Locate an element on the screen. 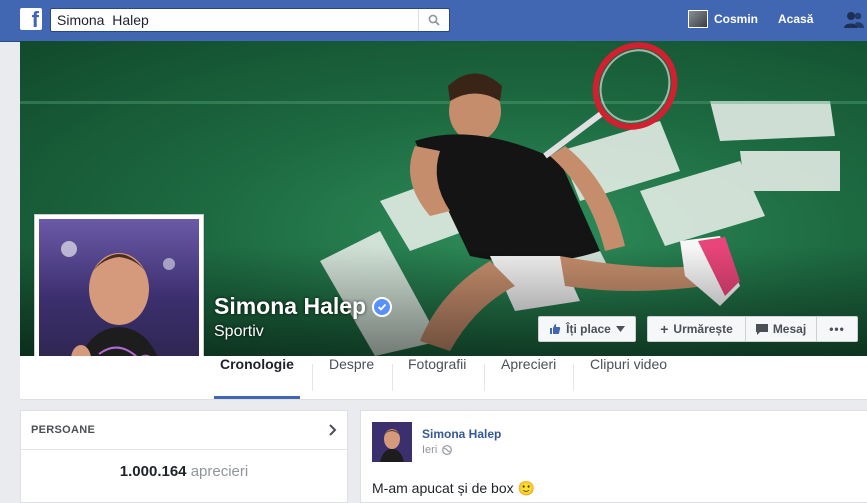  tab-cronologie: Cronologie is located at coordinates (257, 377).